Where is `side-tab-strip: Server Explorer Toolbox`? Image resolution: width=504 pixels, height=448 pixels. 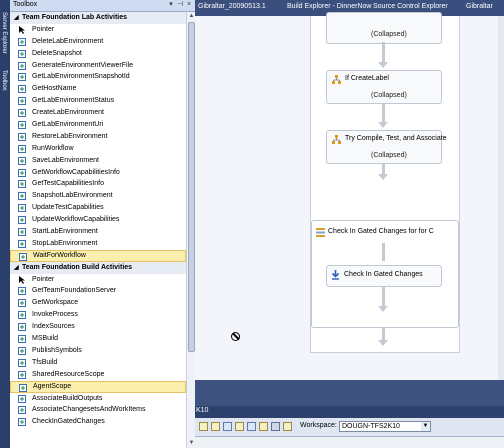 side-tab-strip: Server Explorer Toolbox is located at coordinates (5, 224).